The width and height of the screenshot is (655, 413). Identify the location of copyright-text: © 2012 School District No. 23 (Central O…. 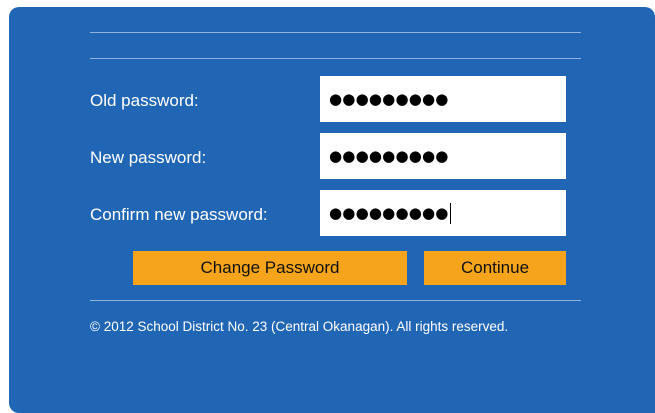
(299, 326).